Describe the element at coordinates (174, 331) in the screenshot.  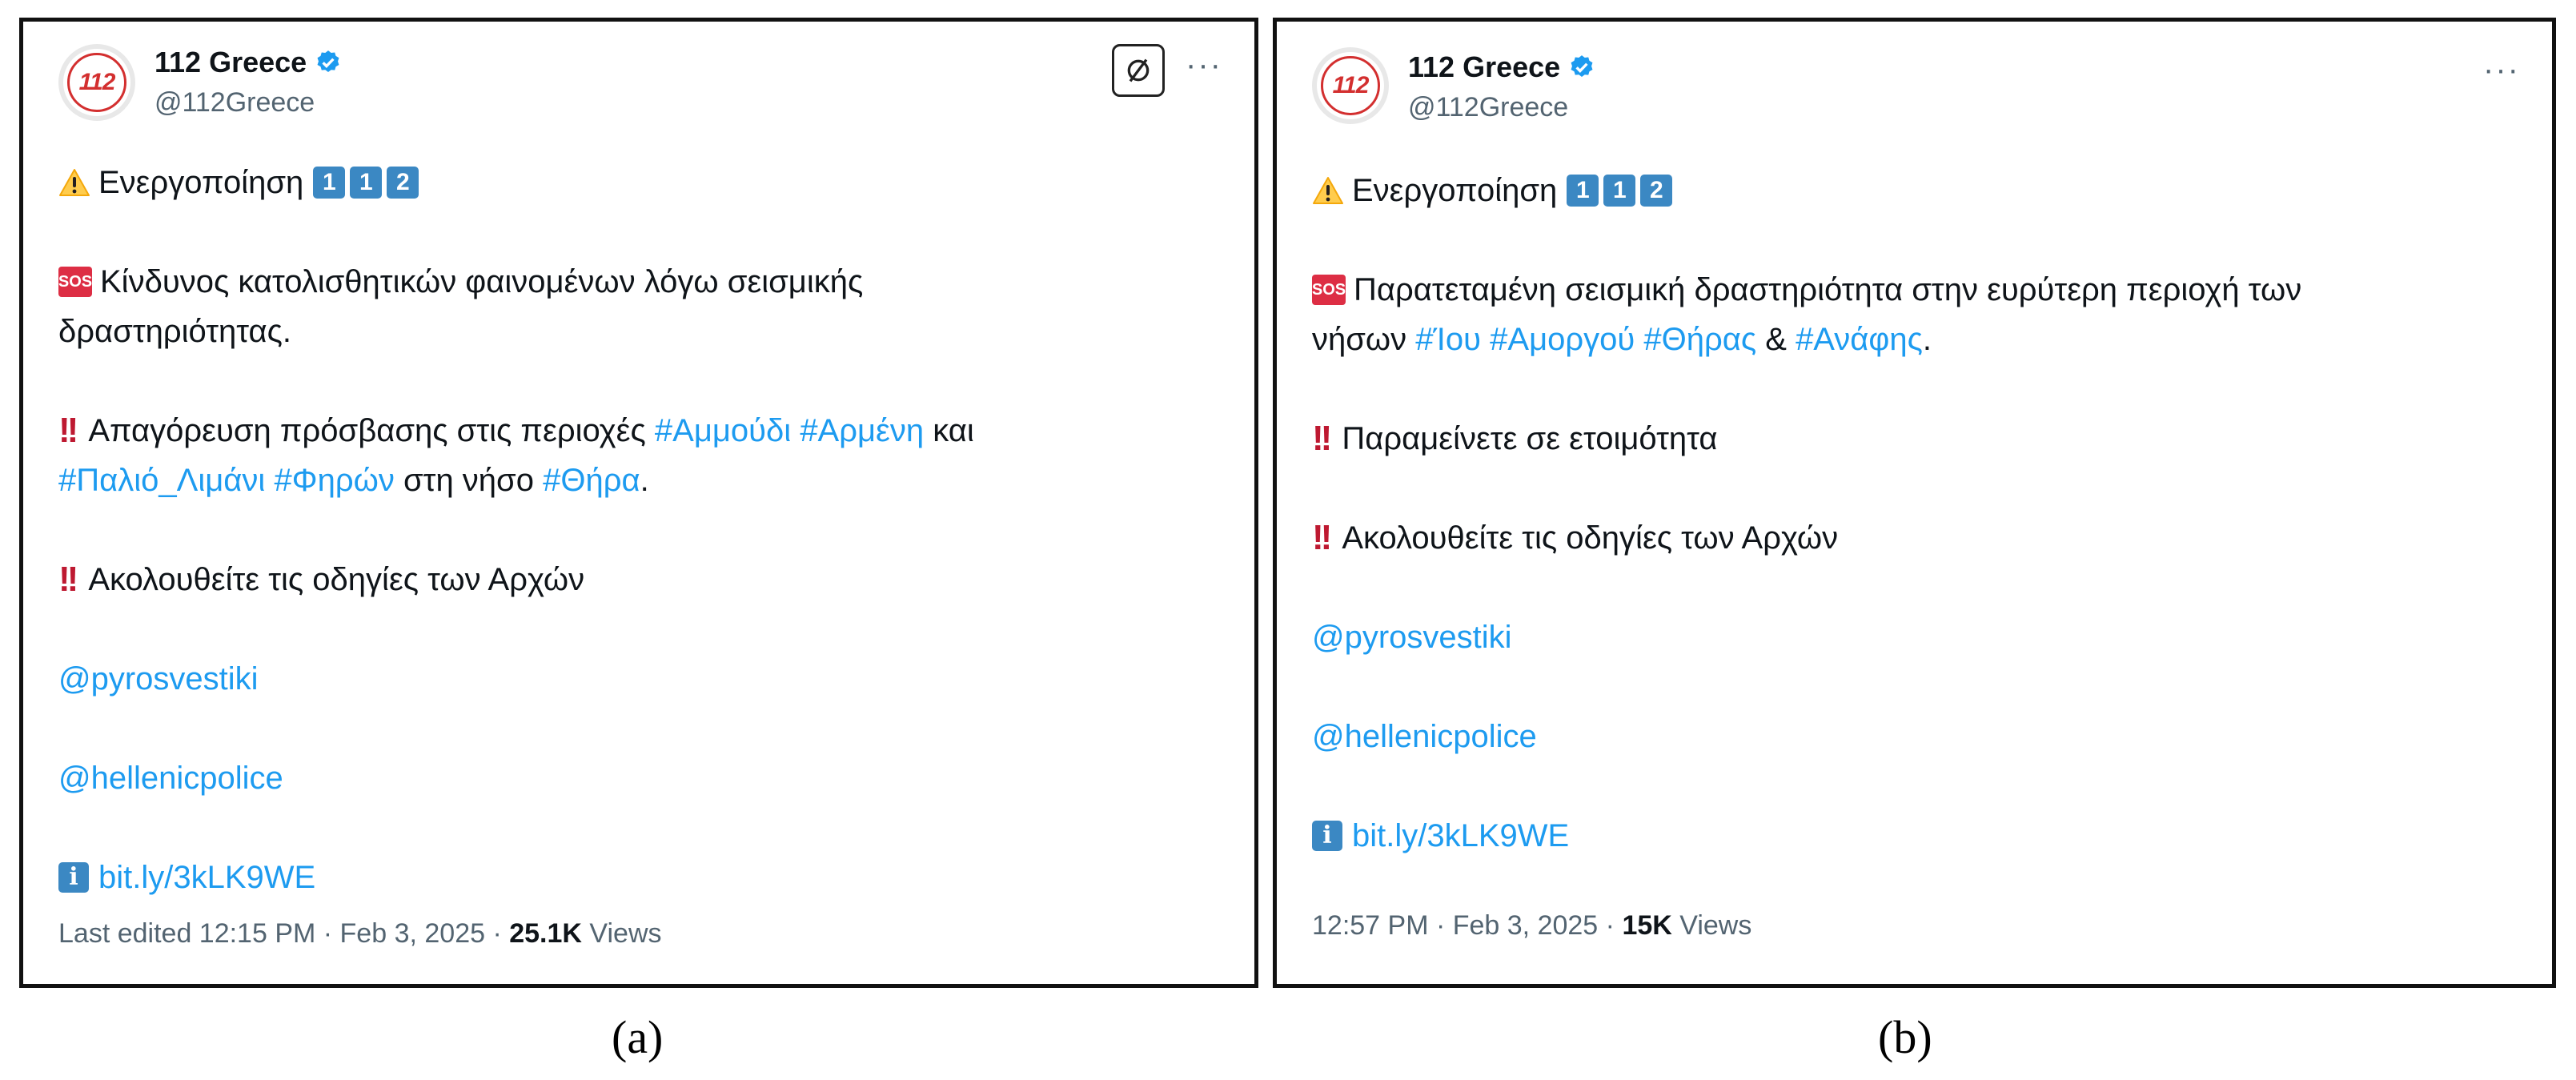
I see `sos-text-cont: δραστηριότητας.` at that location.